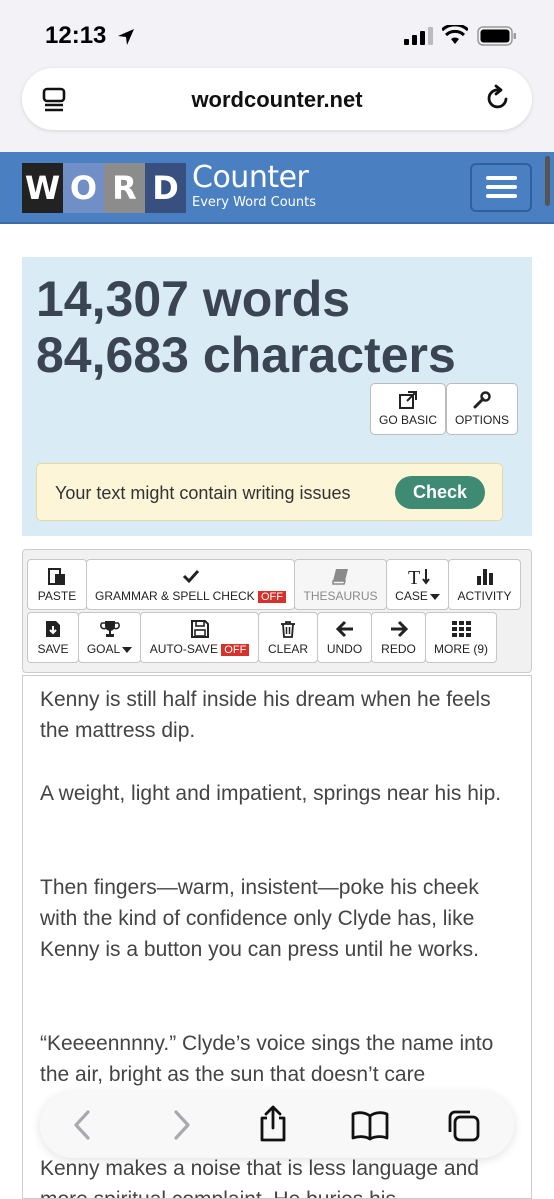 The image size is (554, 1199). Describe the element at coordinates (407, 420) in the screenshot. I see `go-basic-label: GO BASIC` at that location.